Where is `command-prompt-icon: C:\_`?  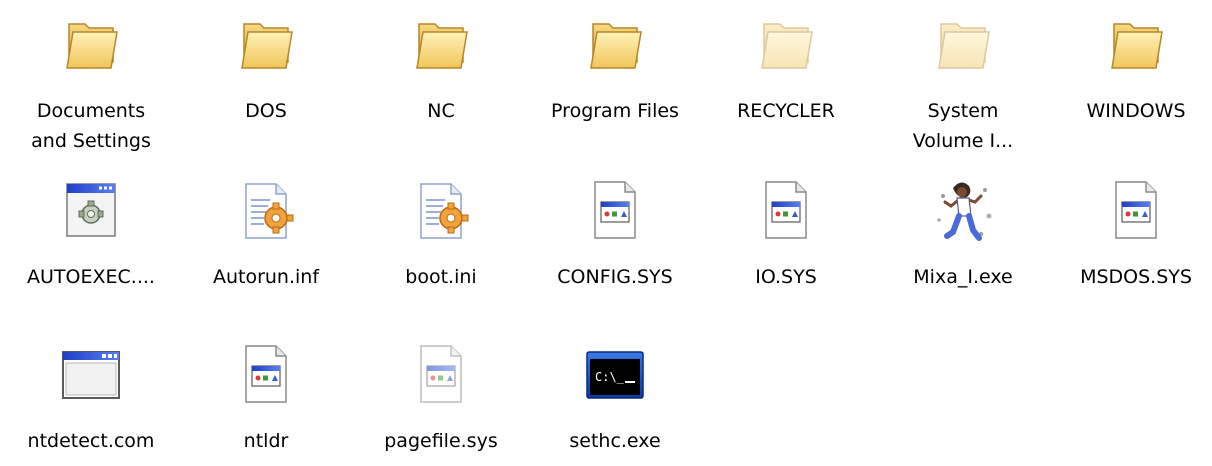 command-prompt-icon: C:\_ is located at coordinates (615, 376).